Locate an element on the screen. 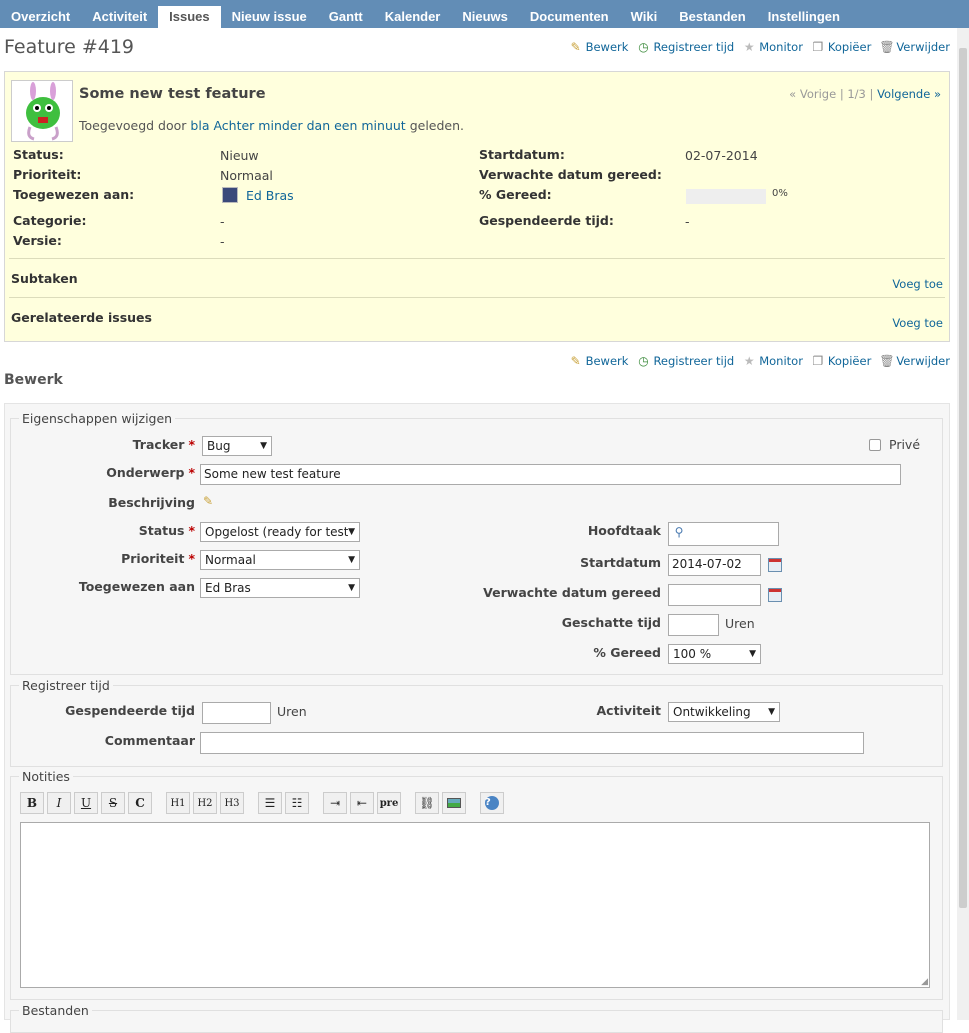  activity-label: Activiteit is located at coordinates (629, 710).